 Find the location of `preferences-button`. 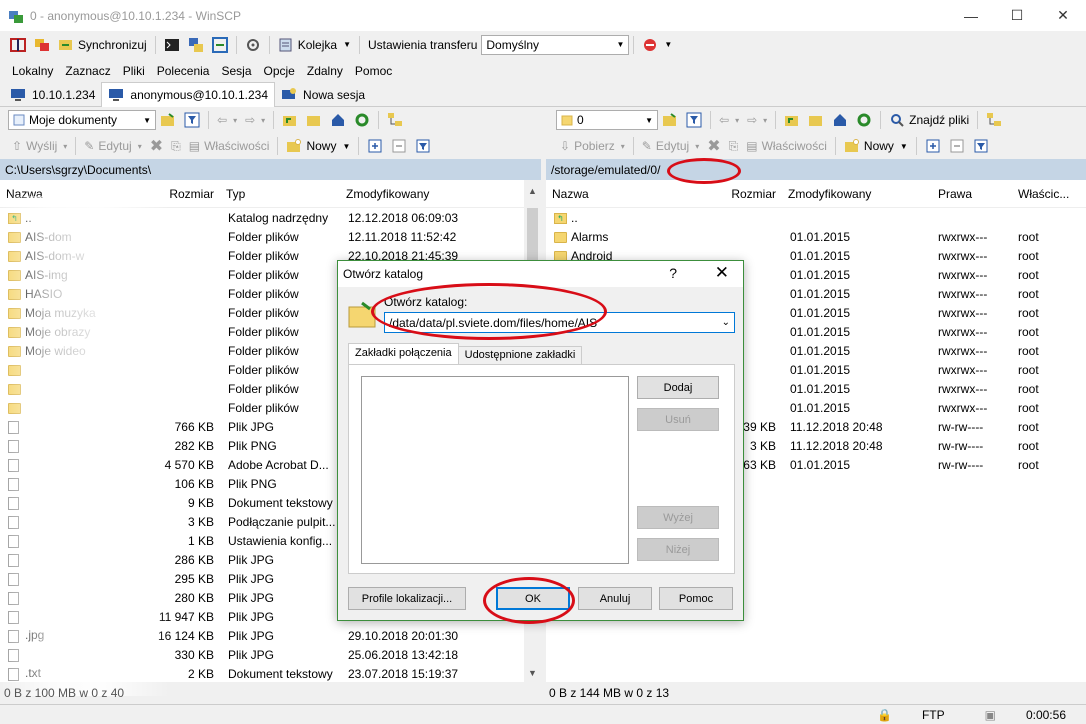

preferences-button is located at coordinates (253, 45).